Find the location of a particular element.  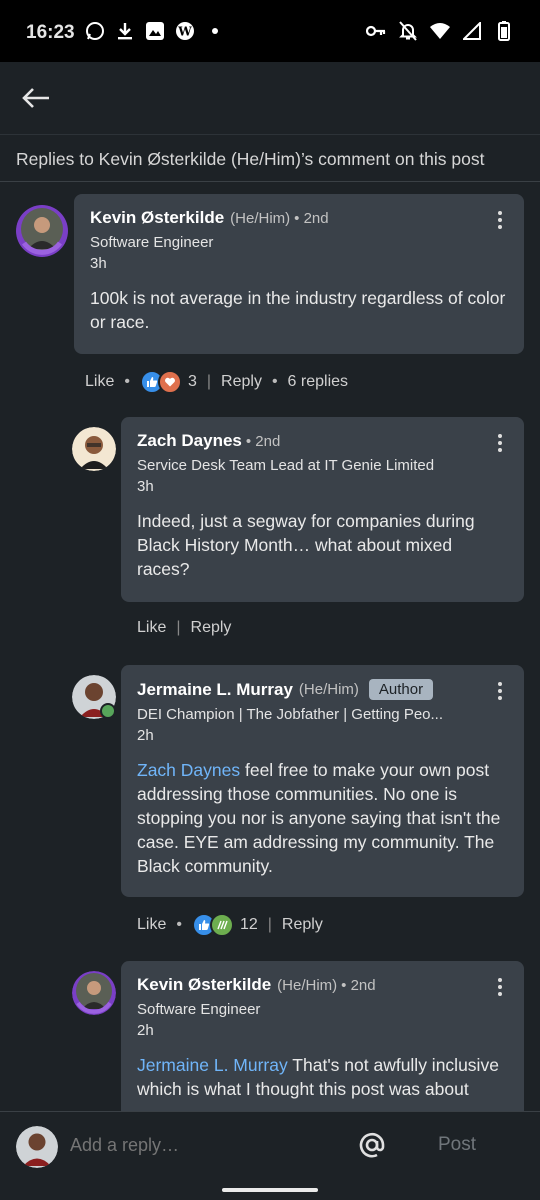

mention-button is located at coordinates (372, 1146).